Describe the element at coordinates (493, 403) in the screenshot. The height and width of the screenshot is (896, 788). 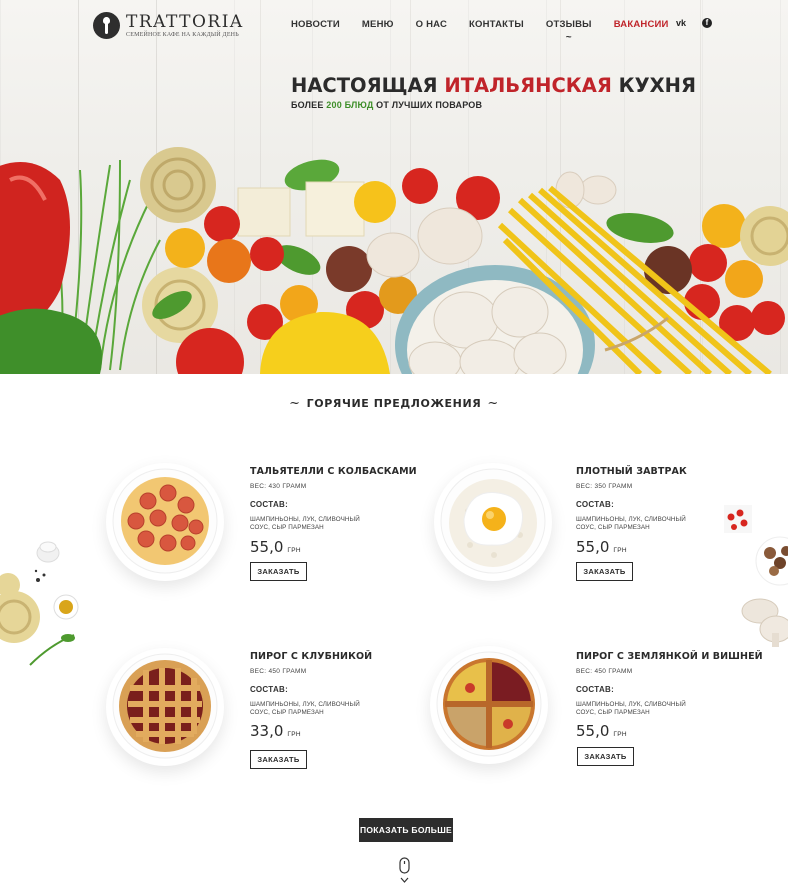
I see `swash-right: ~` at that location.